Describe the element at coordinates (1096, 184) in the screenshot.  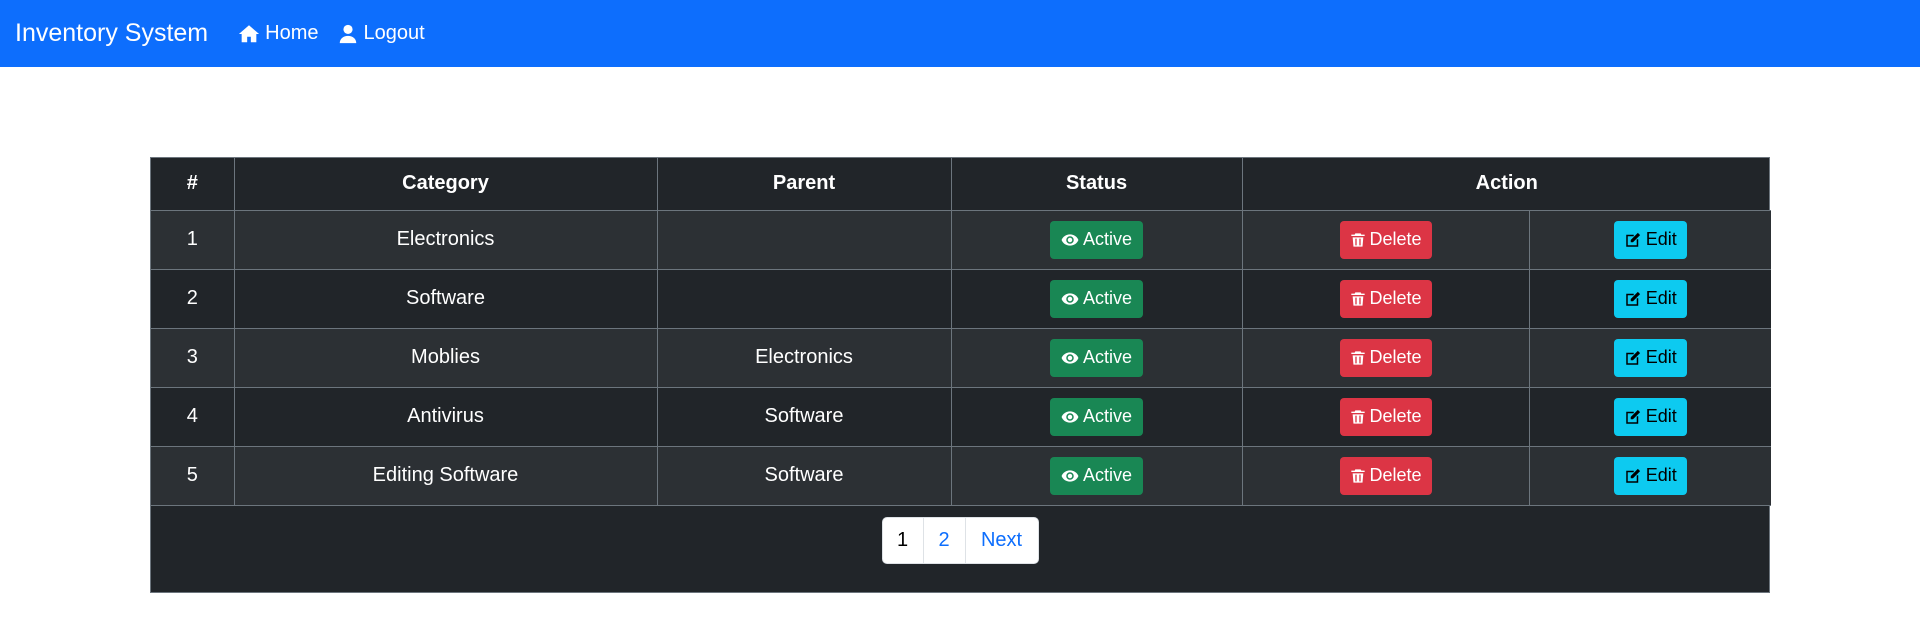
I see `header-status: Status` at that location.